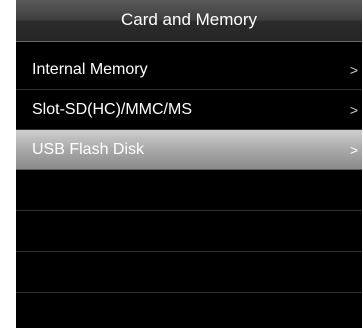 Image resolution: width=363 pixels, height=328 pixels. I want to click on menu-item-label: Slot-SD(HC)/MMC/MS, so click(112, 109).